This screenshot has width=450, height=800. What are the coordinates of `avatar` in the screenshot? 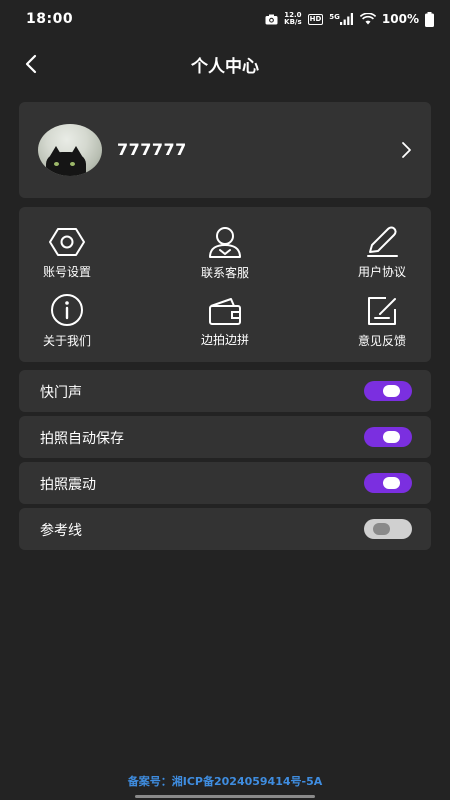 It's located at (70, 150).